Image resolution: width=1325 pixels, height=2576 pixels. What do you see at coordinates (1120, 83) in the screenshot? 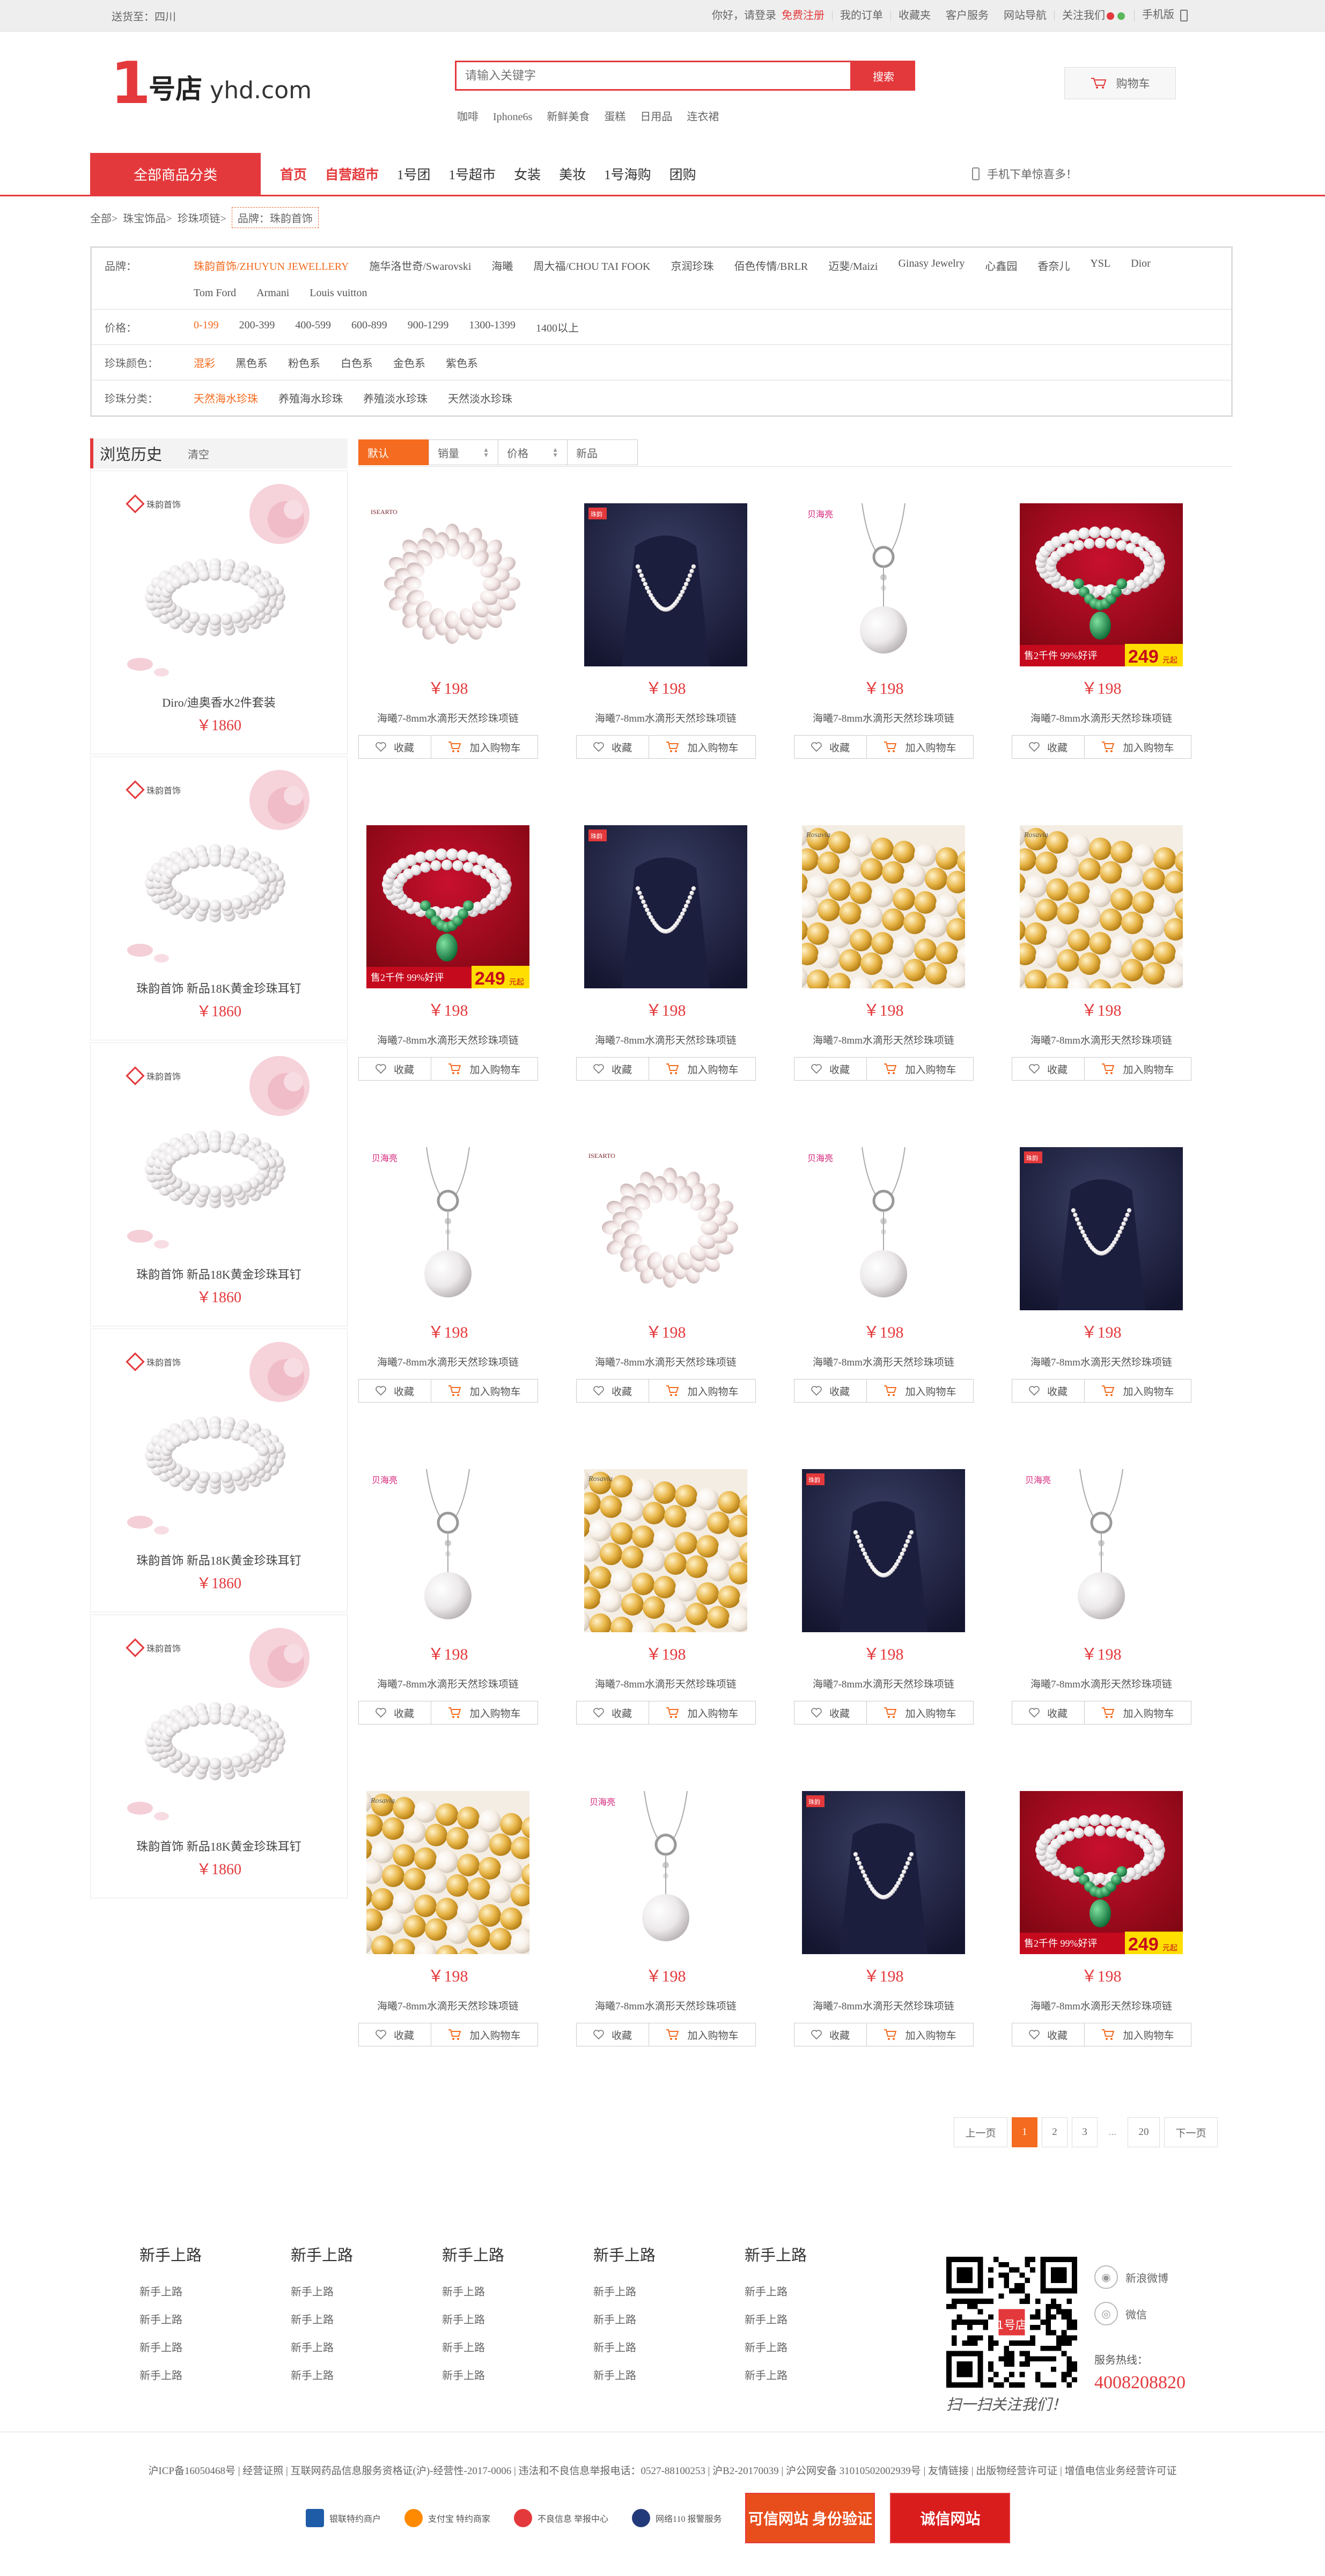
I see `cart-button: 购物车` at bounding box center [1120, 83].